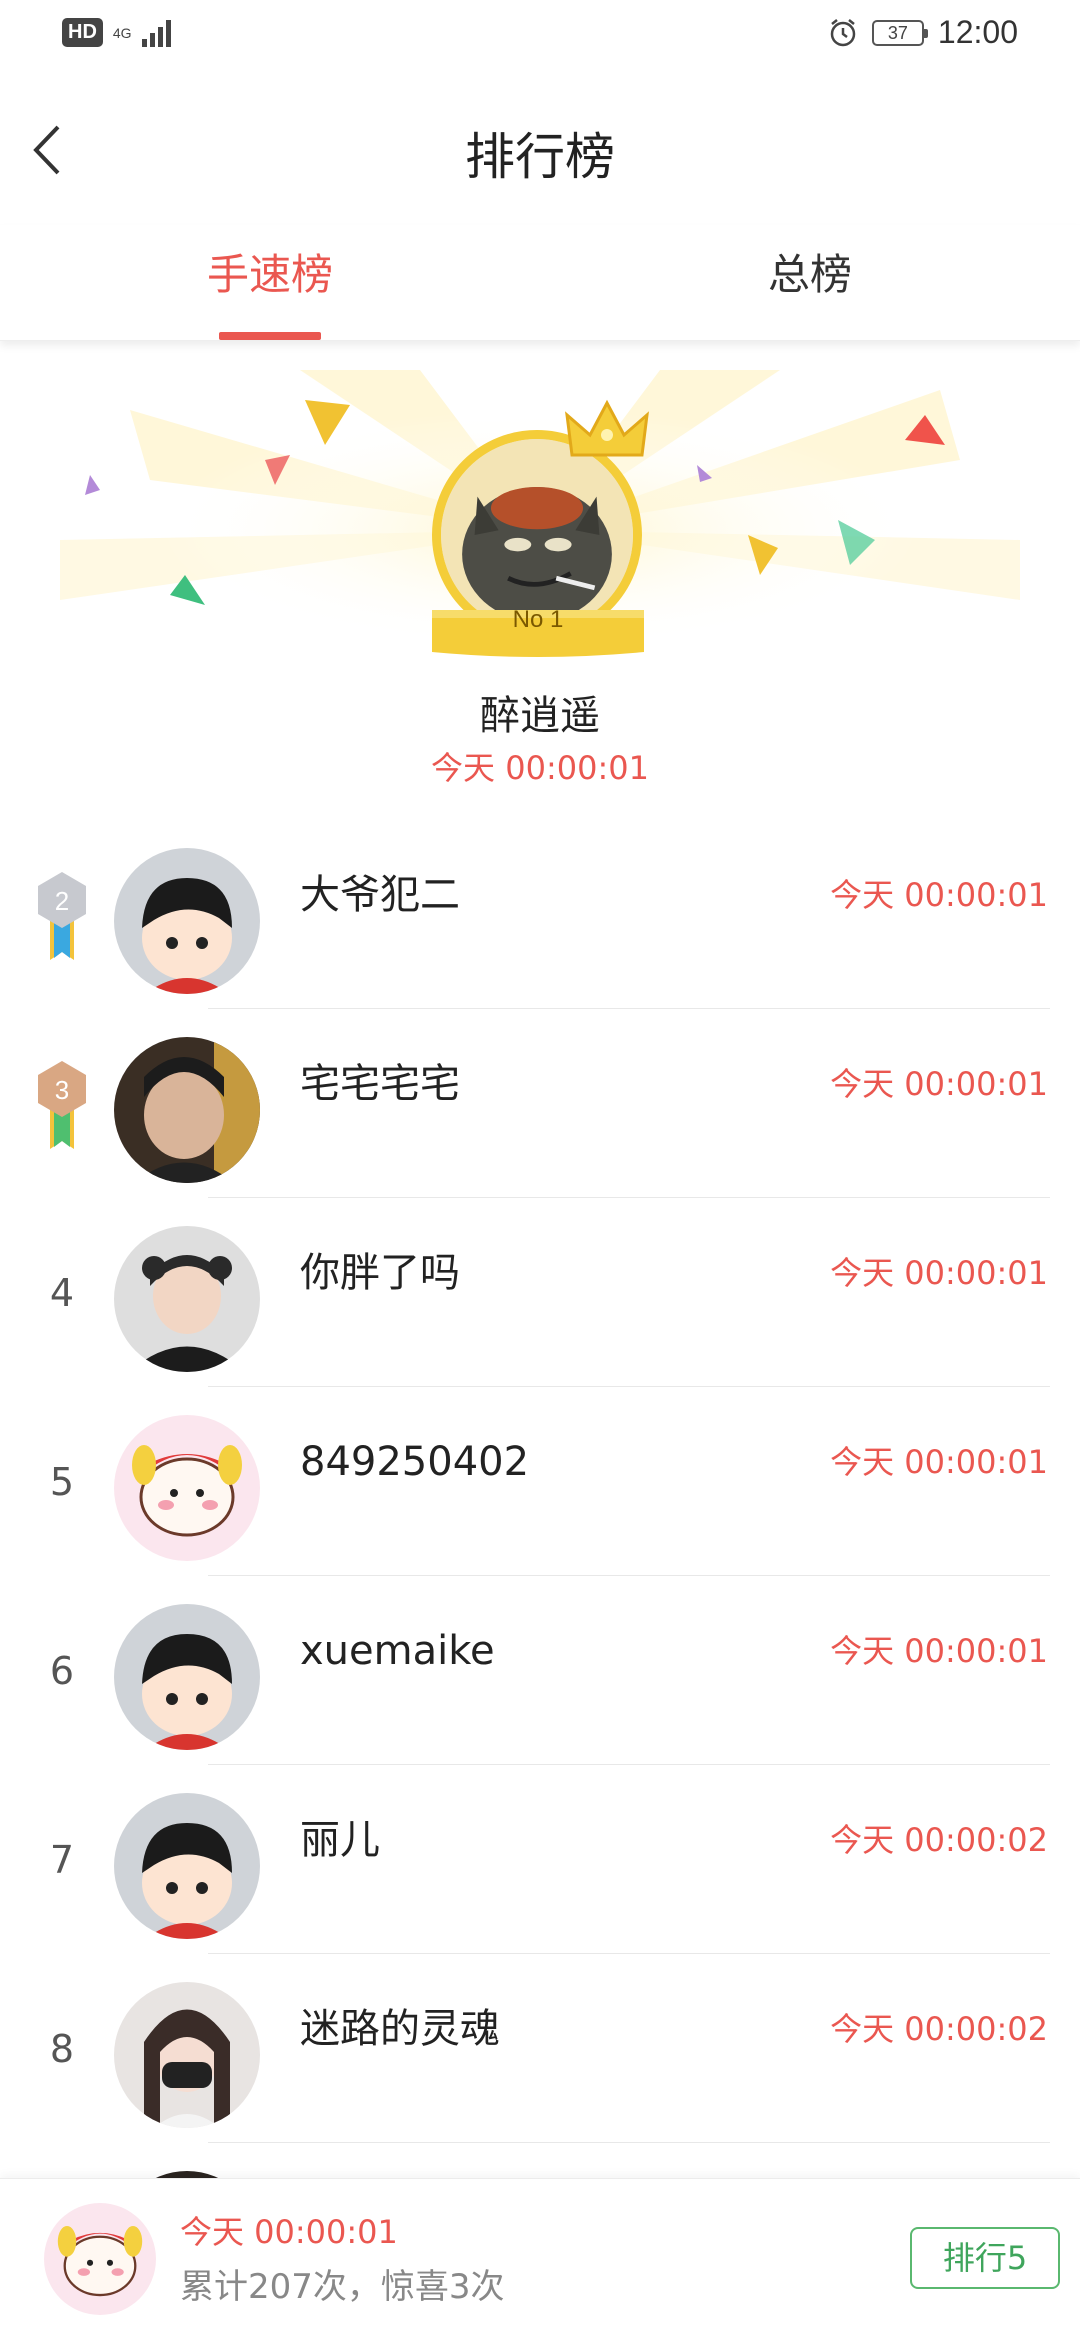  I want to click on my-best-time: 今天 00:00:01, so click(289, 2232).